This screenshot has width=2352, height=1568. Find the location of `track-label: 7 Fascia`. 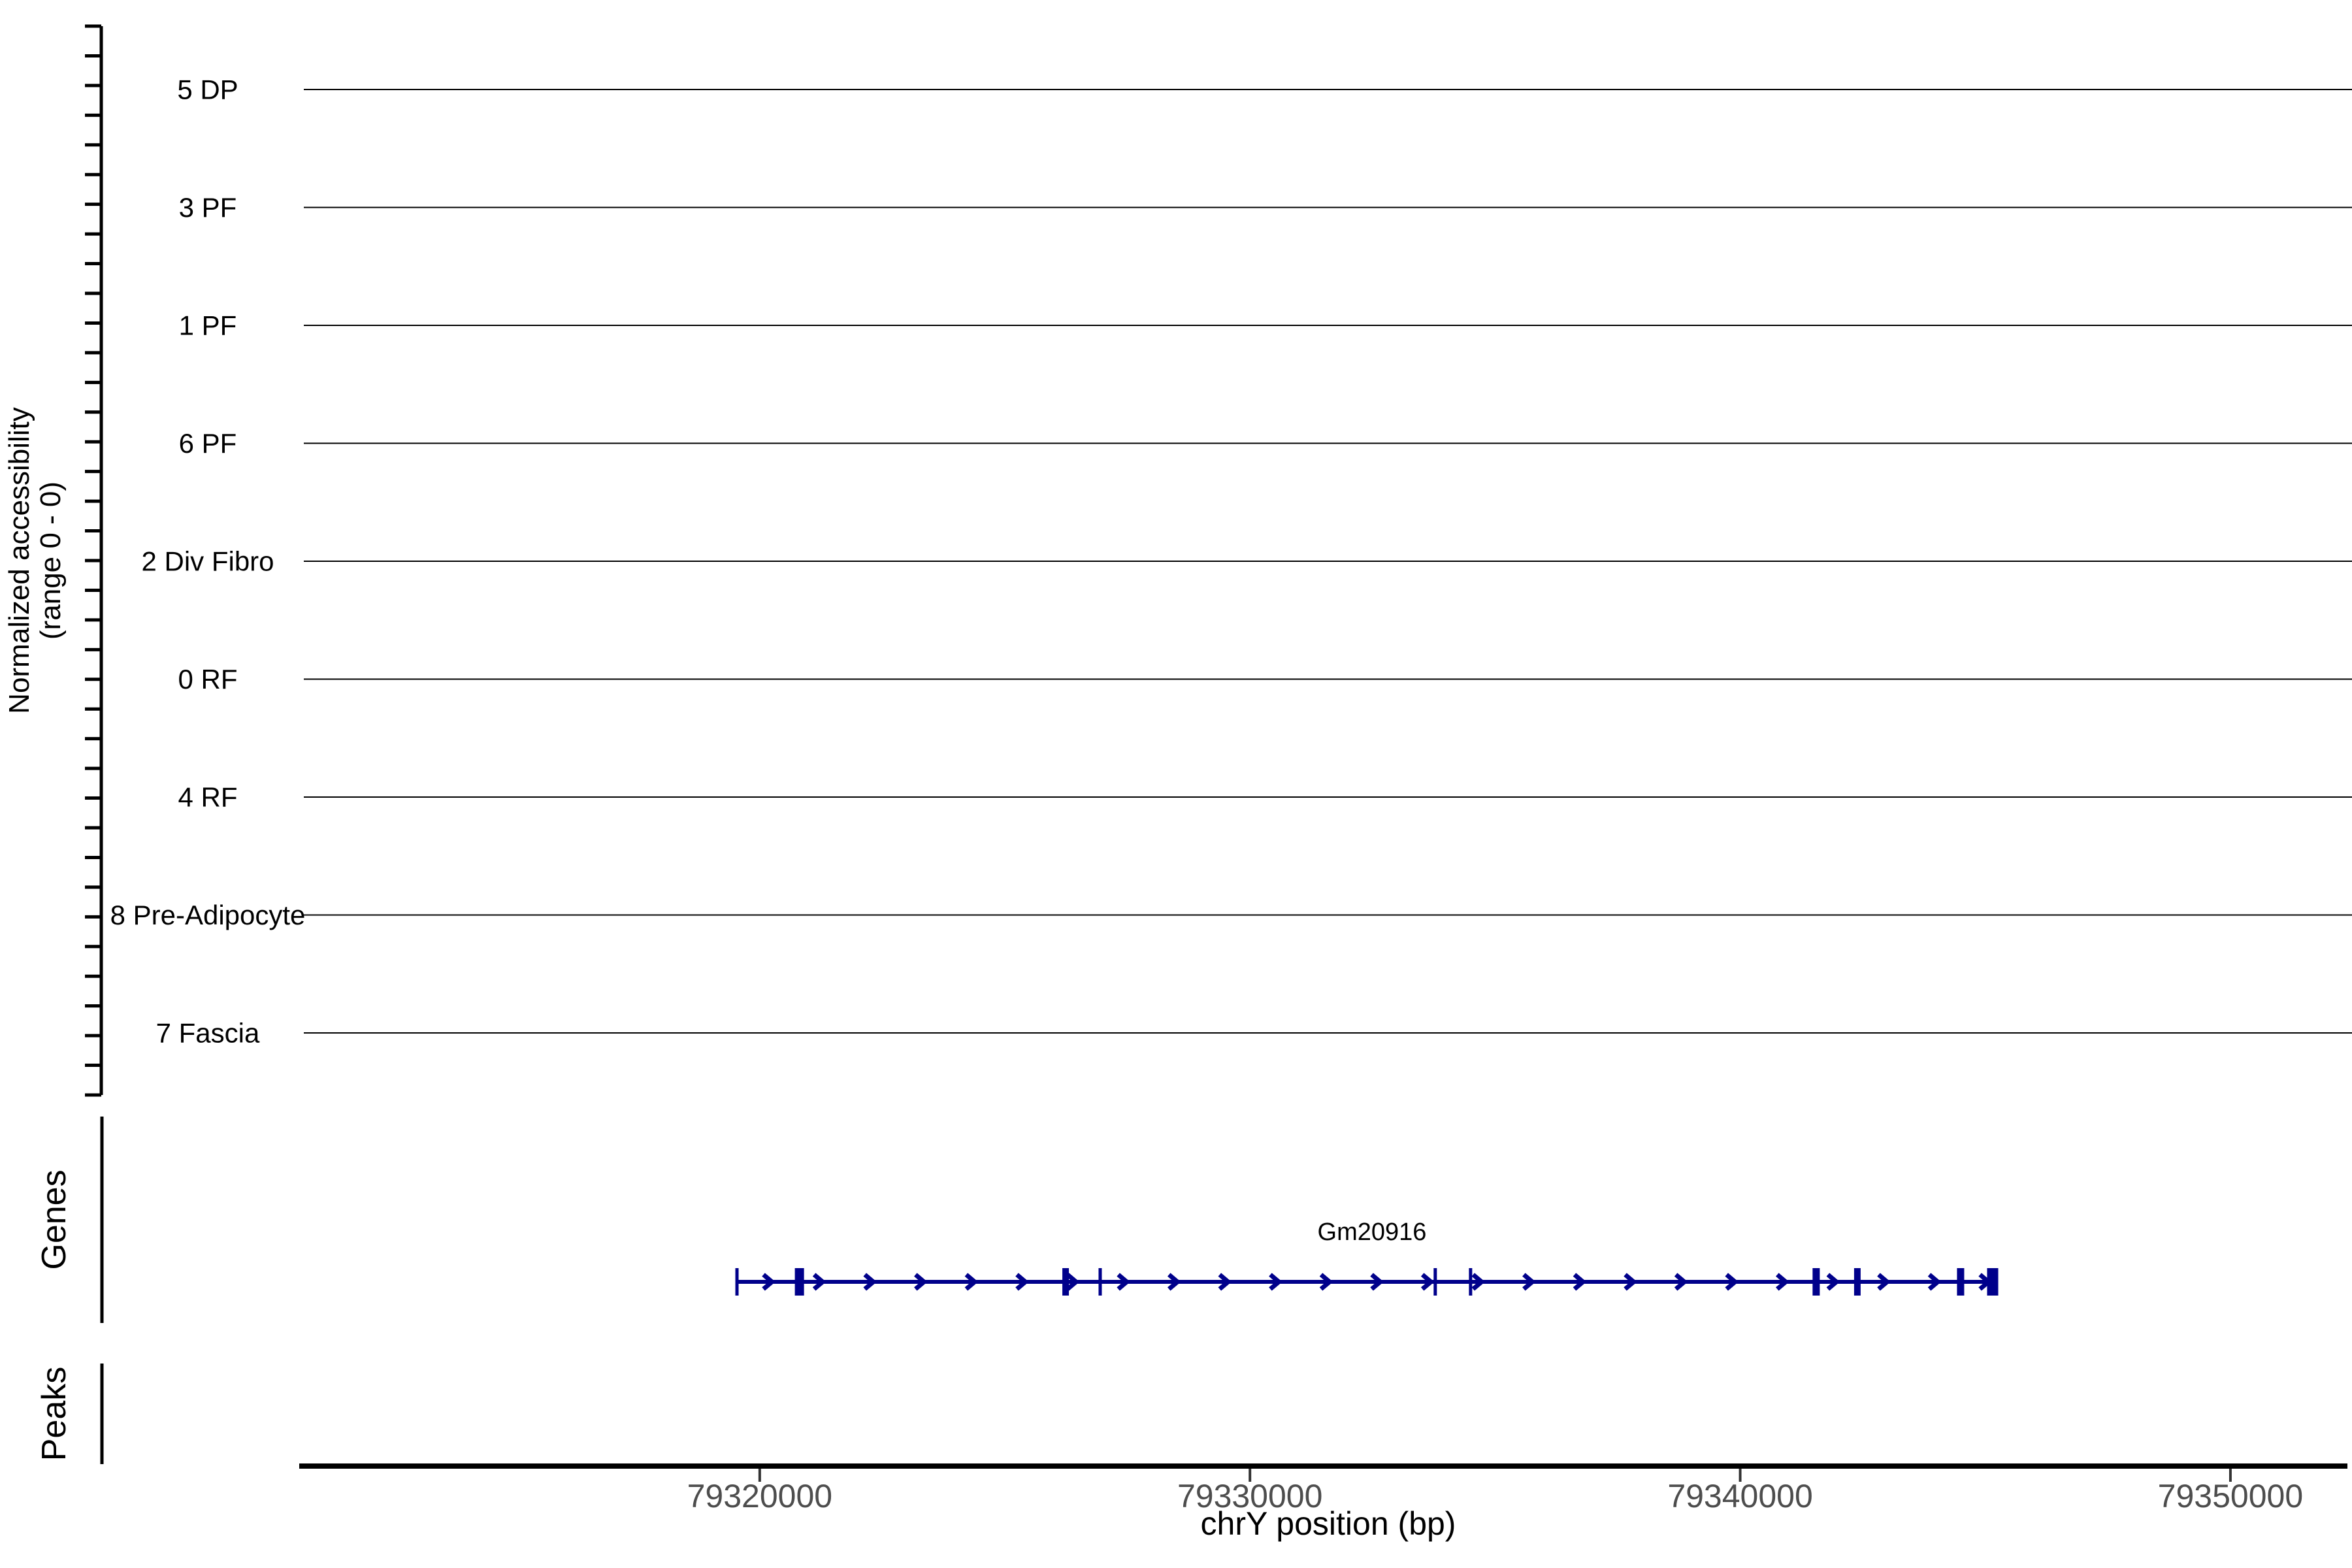

track-label: 7 Fascia is located at coordinates (208, 1033).